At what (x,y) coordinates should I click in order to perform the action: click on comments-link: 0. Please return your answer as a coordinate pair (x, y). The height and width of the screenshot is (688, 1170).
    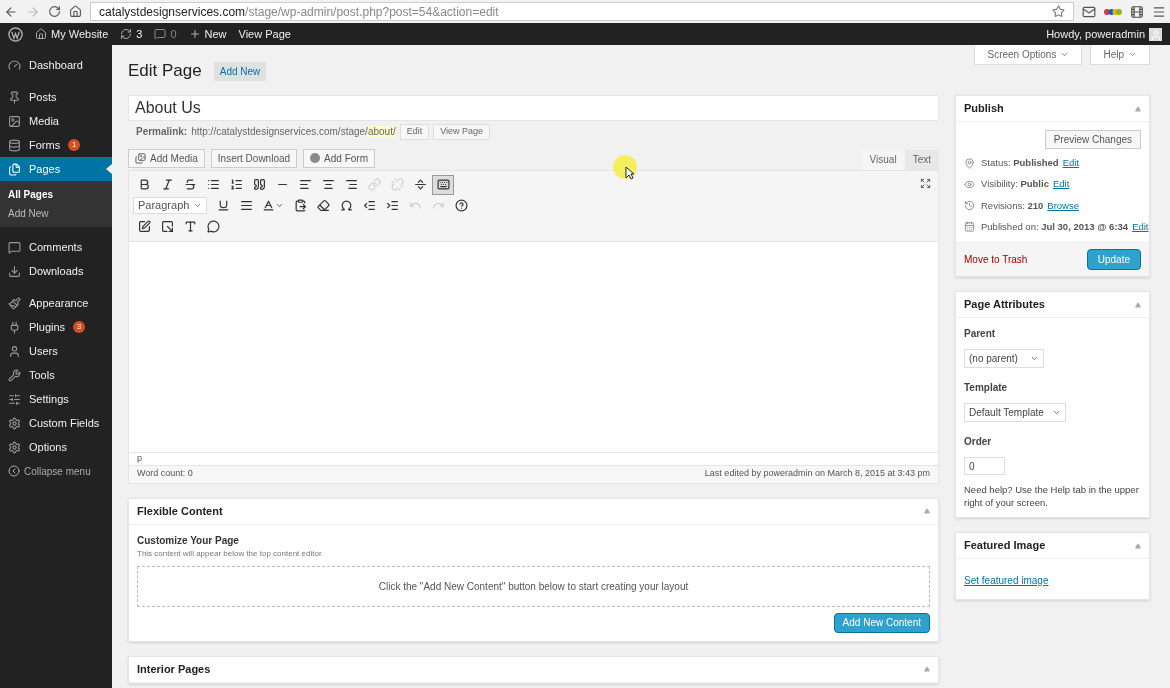
    Looking at the image, I should click on (165, 34).